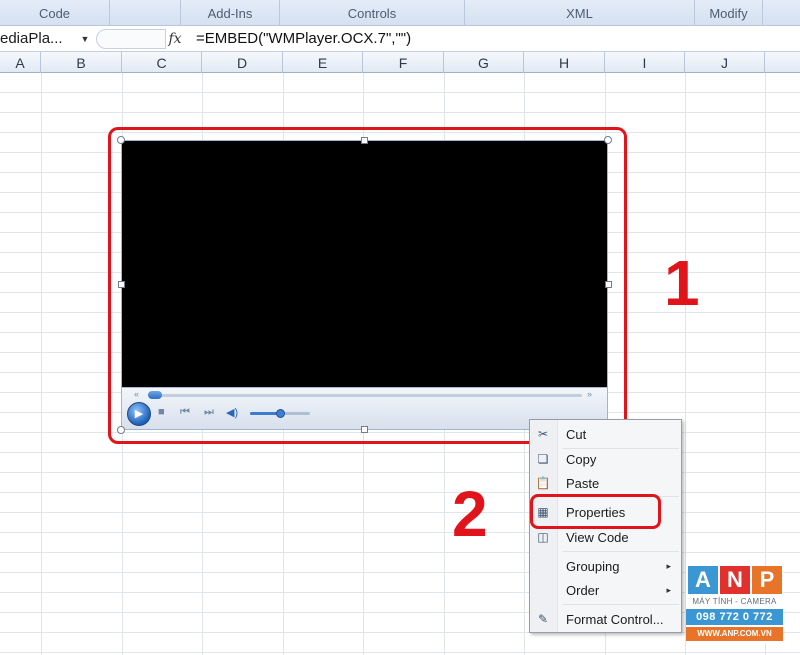 The image size is (800, 655). I want to click on column-header-j: J, so click(725, 62).